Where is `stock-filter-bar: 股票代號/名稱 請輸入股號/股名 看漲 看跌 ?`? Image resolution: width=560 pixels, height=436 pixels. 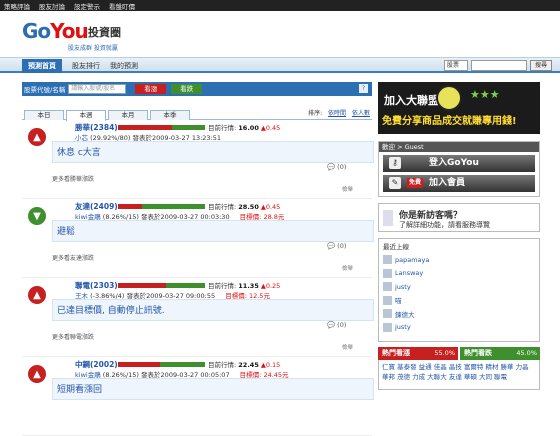 stock-filter-bar: 股票代號/名稱 請輸入股號/股名 看漲 看跌 ? is located at coordinates (197, 89).